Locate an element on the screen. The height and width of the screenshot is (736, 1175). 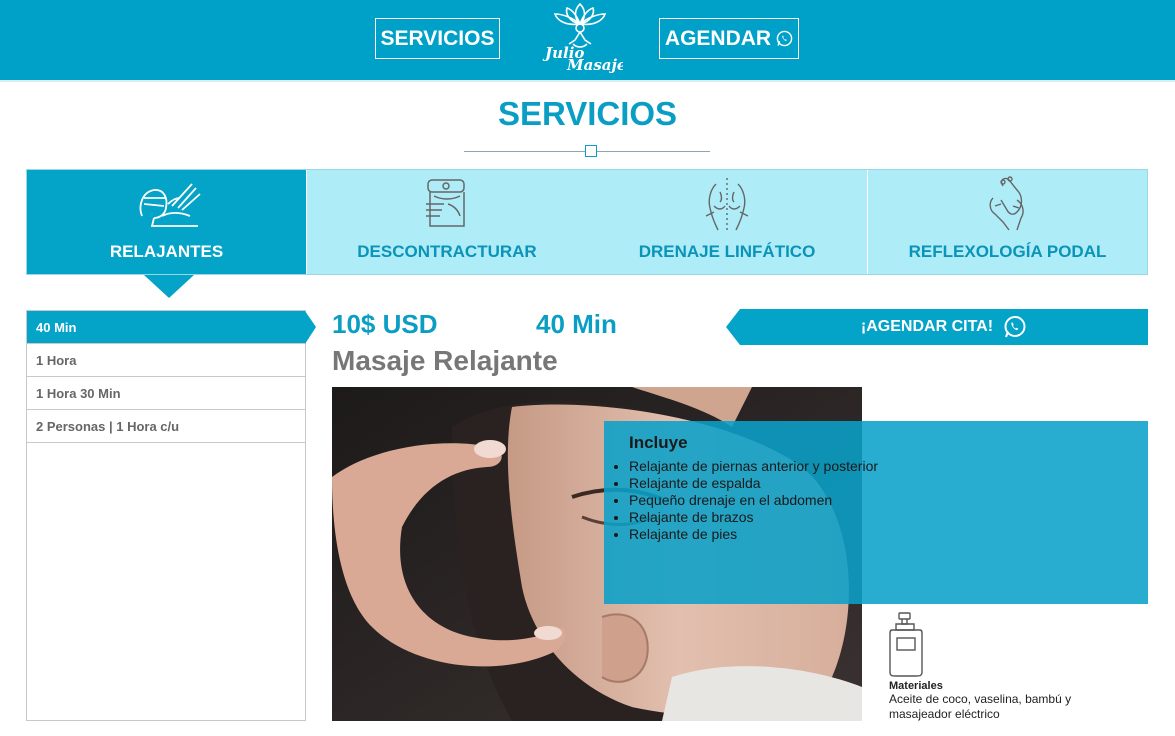
agendar-cita-button: ¡AGENDAR CITA! is located at coordinates (937, 327).